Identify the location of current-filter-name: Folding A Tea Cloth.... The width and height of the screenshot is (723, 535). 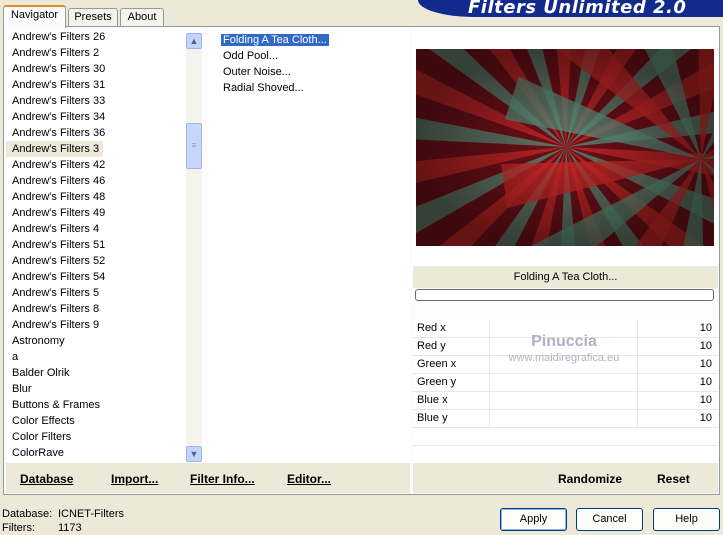
(565, 277).